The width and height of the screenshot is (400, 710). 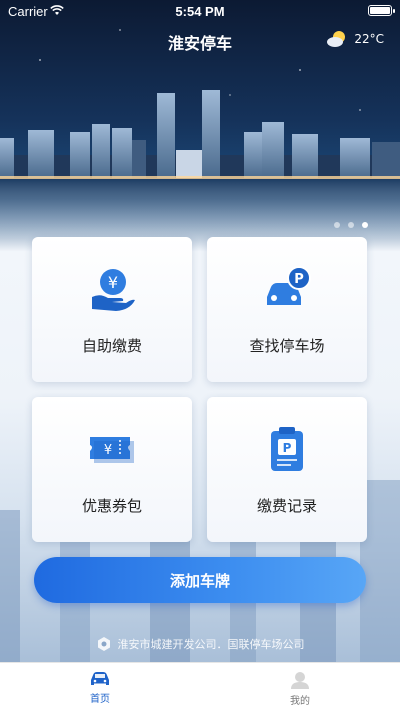 I want to click on partly-cloudy-icon, so click(x=336, y=39).